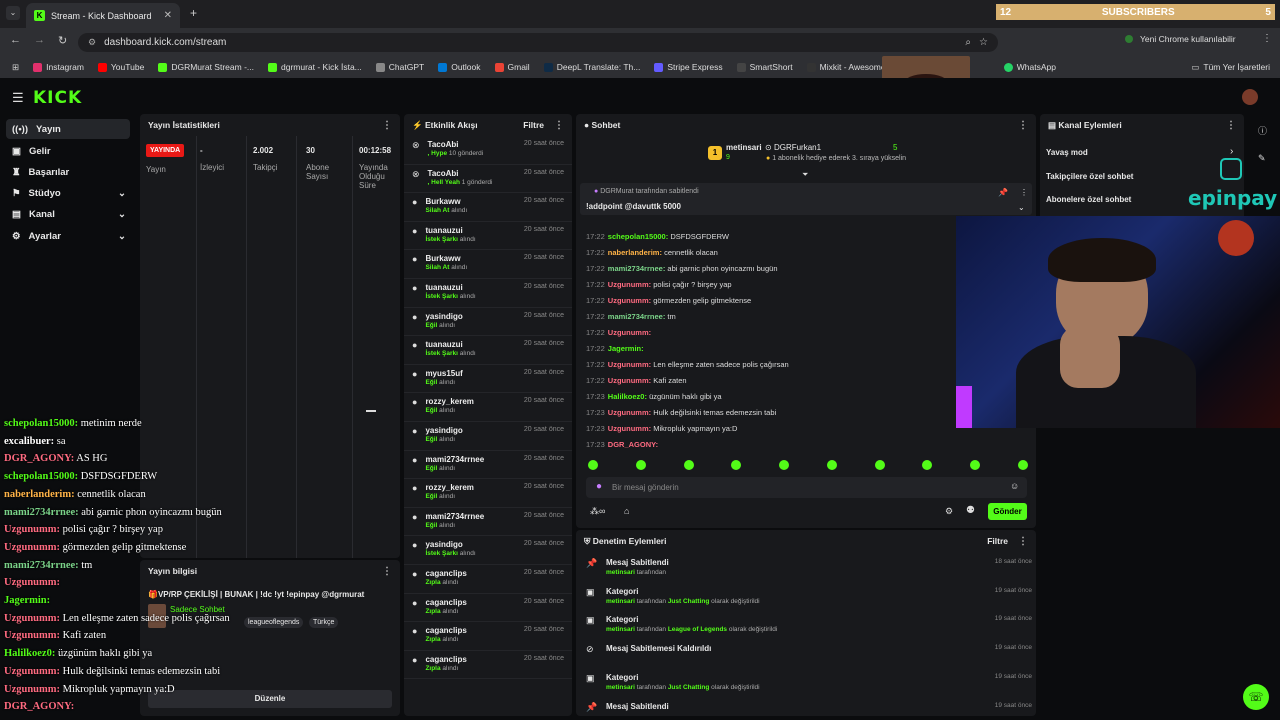  I want to click on apps-grid-icon: ⊞, so click(15, 67).